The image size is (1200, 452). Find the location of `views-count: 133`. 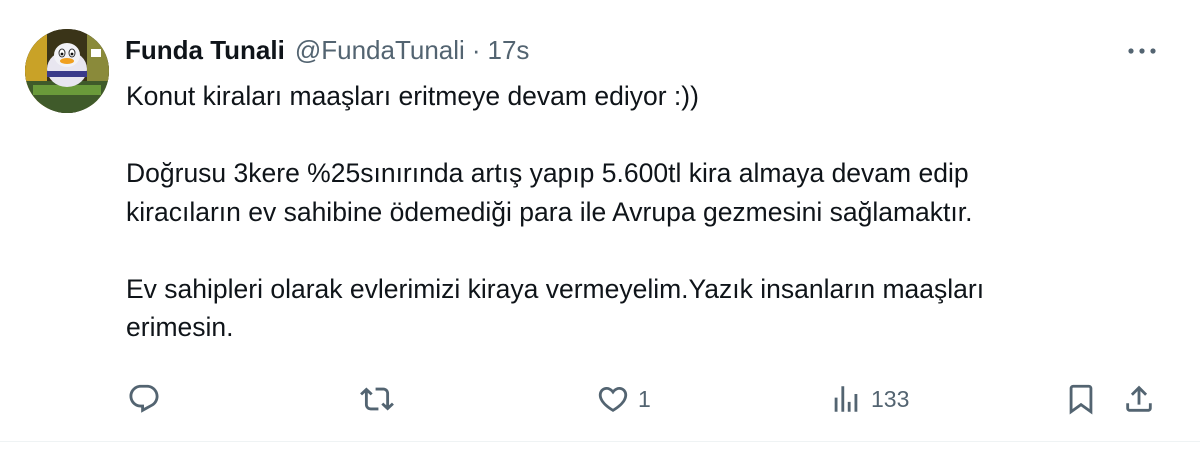

views-count: 133 is located at coordinates (890, 398).